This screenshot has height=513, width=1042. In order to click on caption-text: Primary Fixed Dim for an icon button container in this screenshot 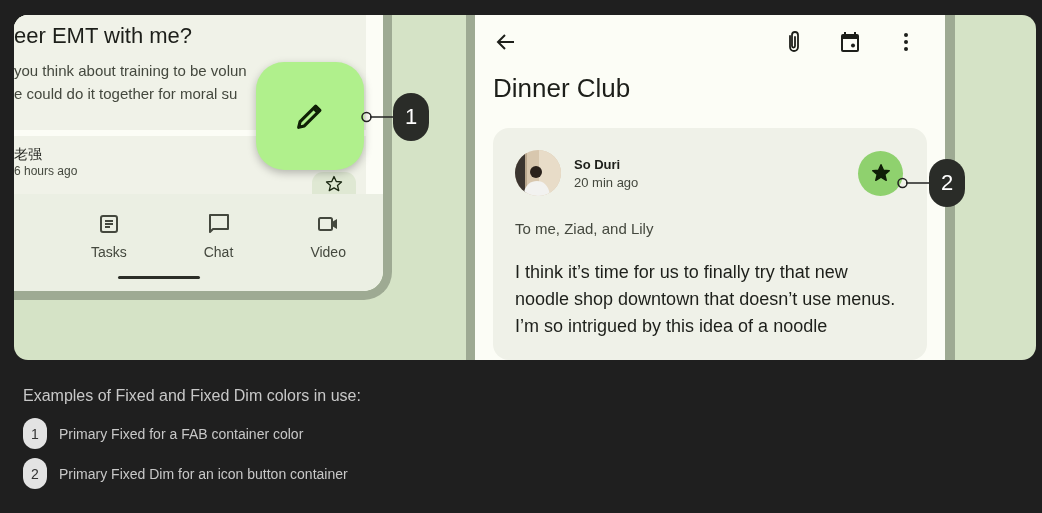, I will do `click(203, 473)`.